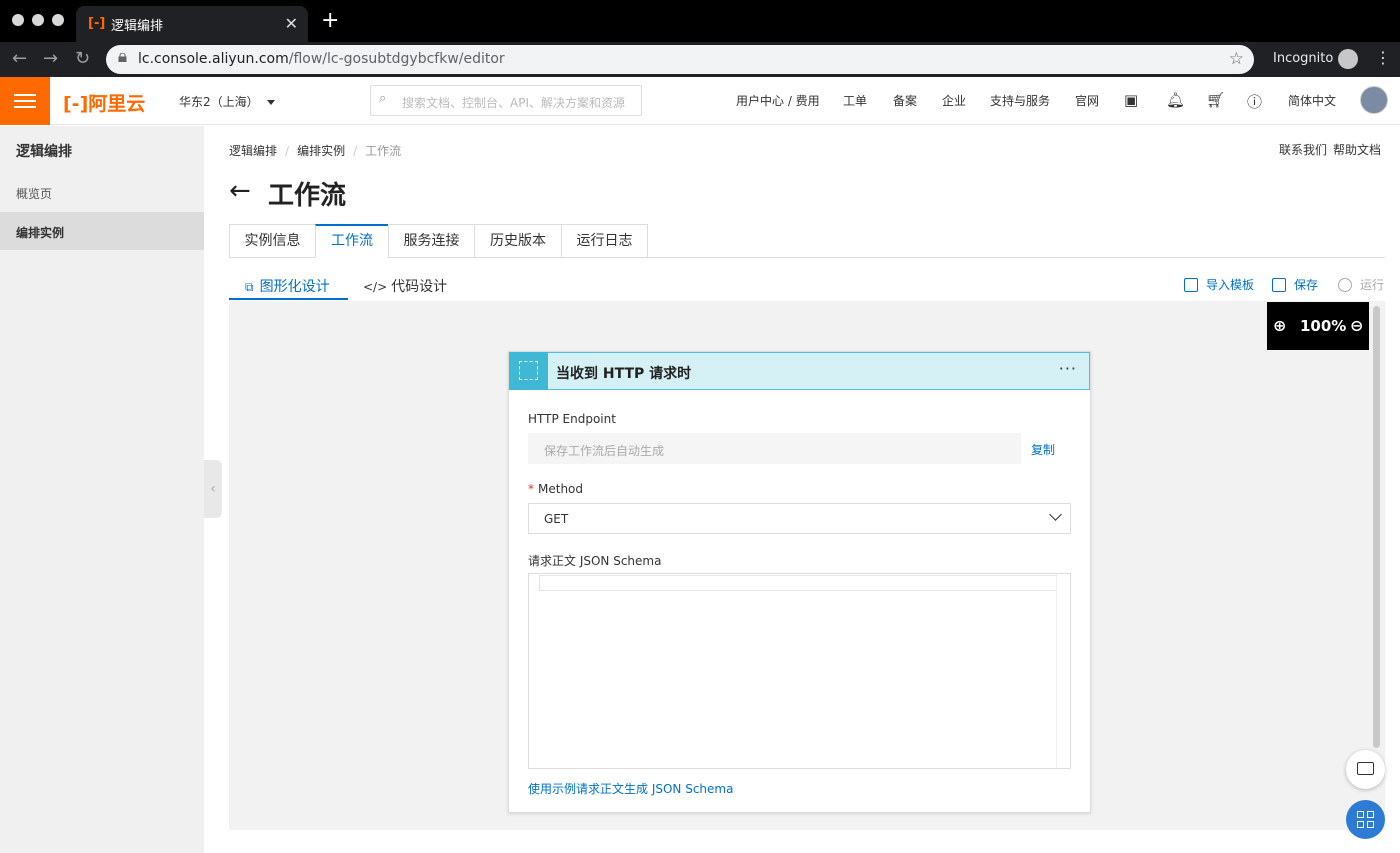 Image resolution: width=1400 pixels, height=853 pixels. I want to click on method-label: * Method, so click(556, 489).